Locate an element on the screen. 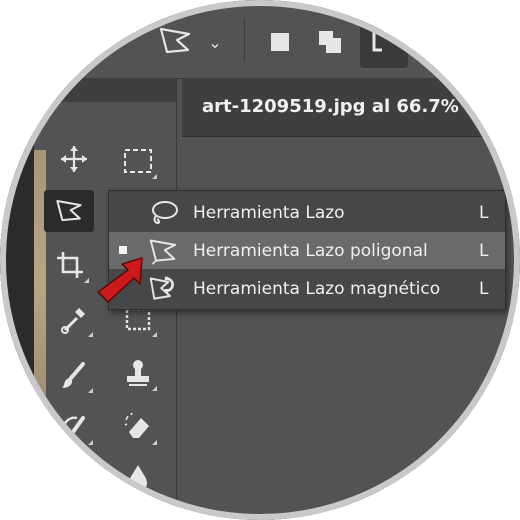 The width and height of the screenshot is (520, 520). tools-panel-header is located at coordinates (111, 90).